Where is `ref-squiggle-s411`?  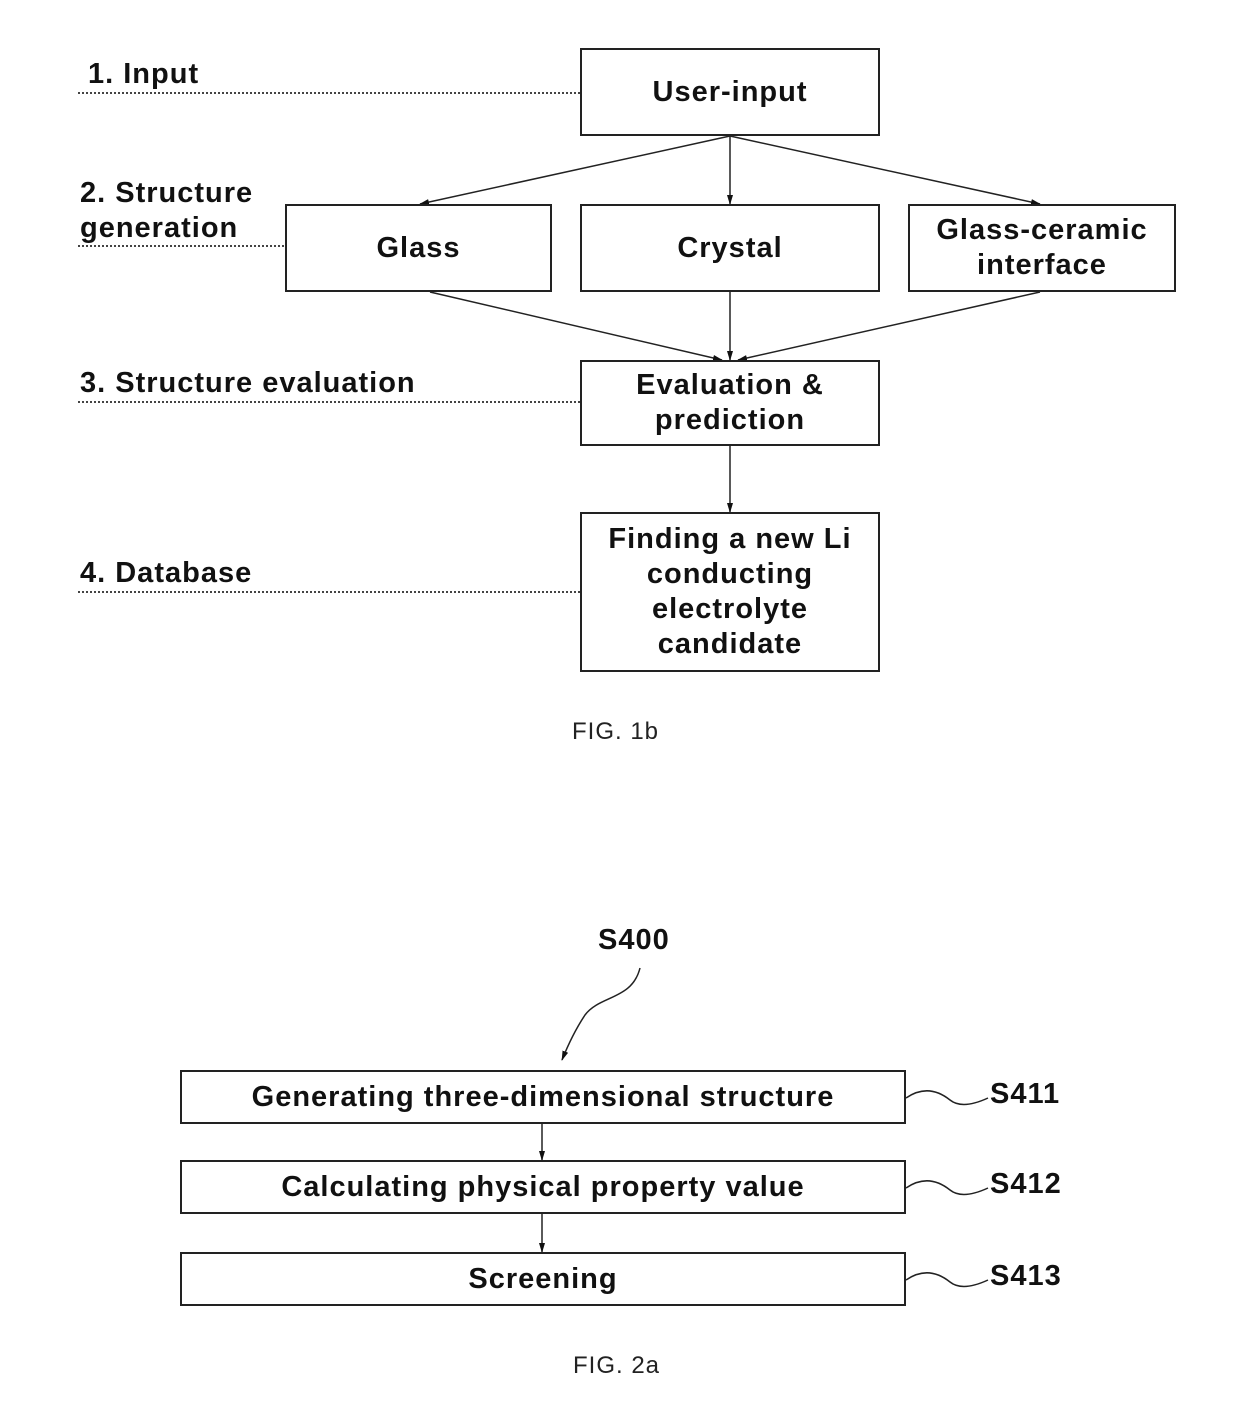 ref-squiggle-s411 is located at coordinates (947, 1098).